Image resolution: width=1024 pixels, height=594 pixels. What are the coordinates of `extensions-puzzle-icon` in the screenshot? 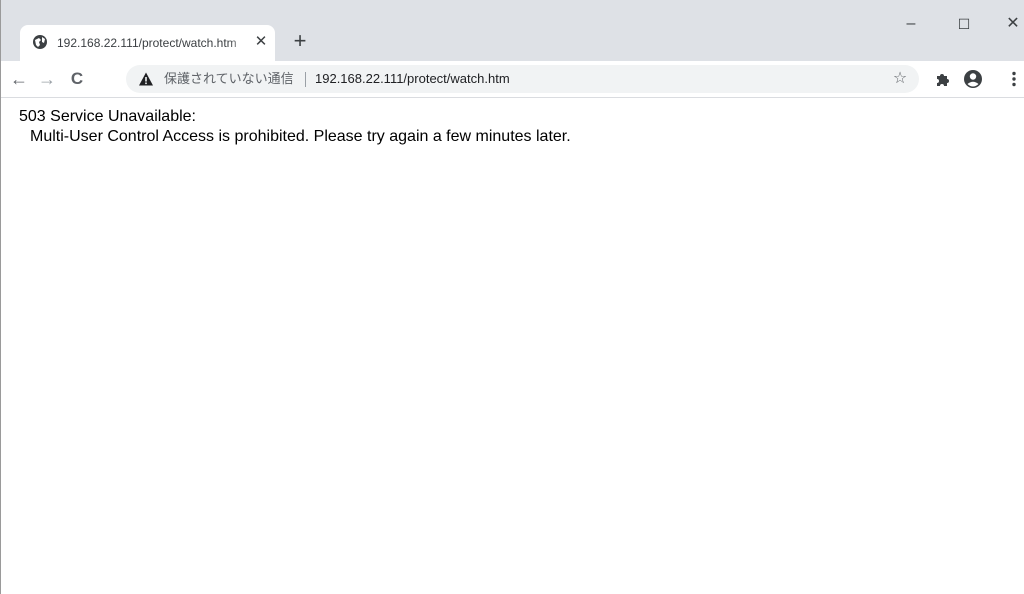 It's located at (942, 79).